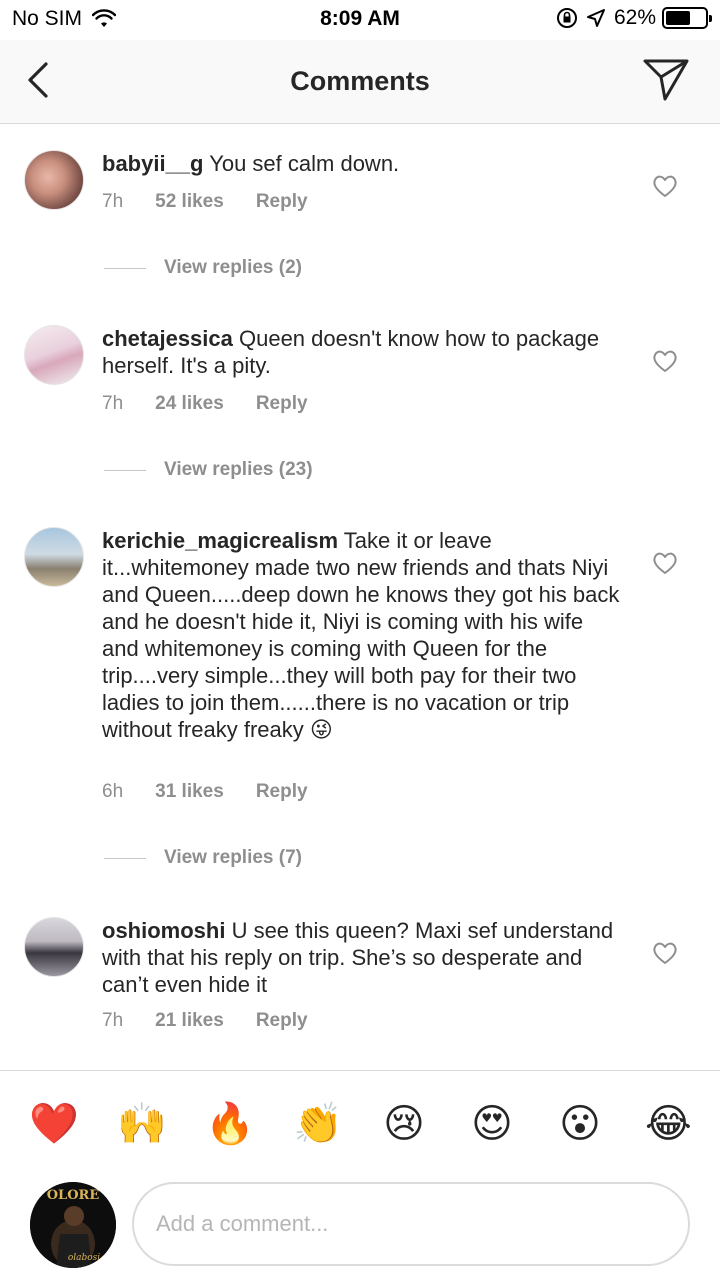  I want to click on view-replies-label: View replies (7), so click(233, 857).